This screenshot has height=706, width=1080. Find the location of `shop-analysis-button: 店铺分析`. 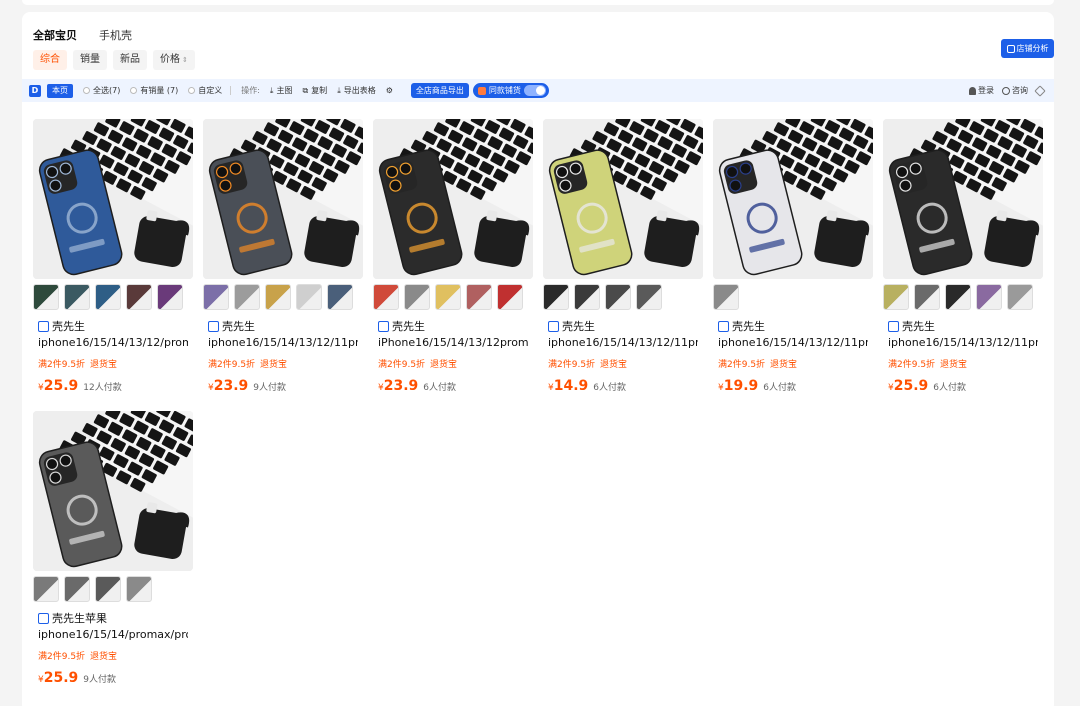

shop-analysis-button: 店铺分析 is located at coordinates (1027, 48).